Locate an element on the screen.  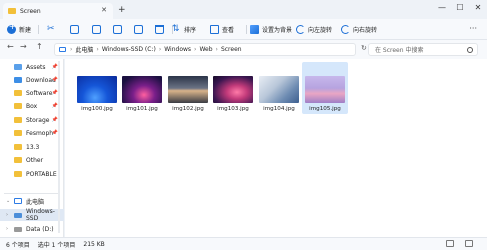
file-name: img102.jpg is located at coordinates (188, 109).